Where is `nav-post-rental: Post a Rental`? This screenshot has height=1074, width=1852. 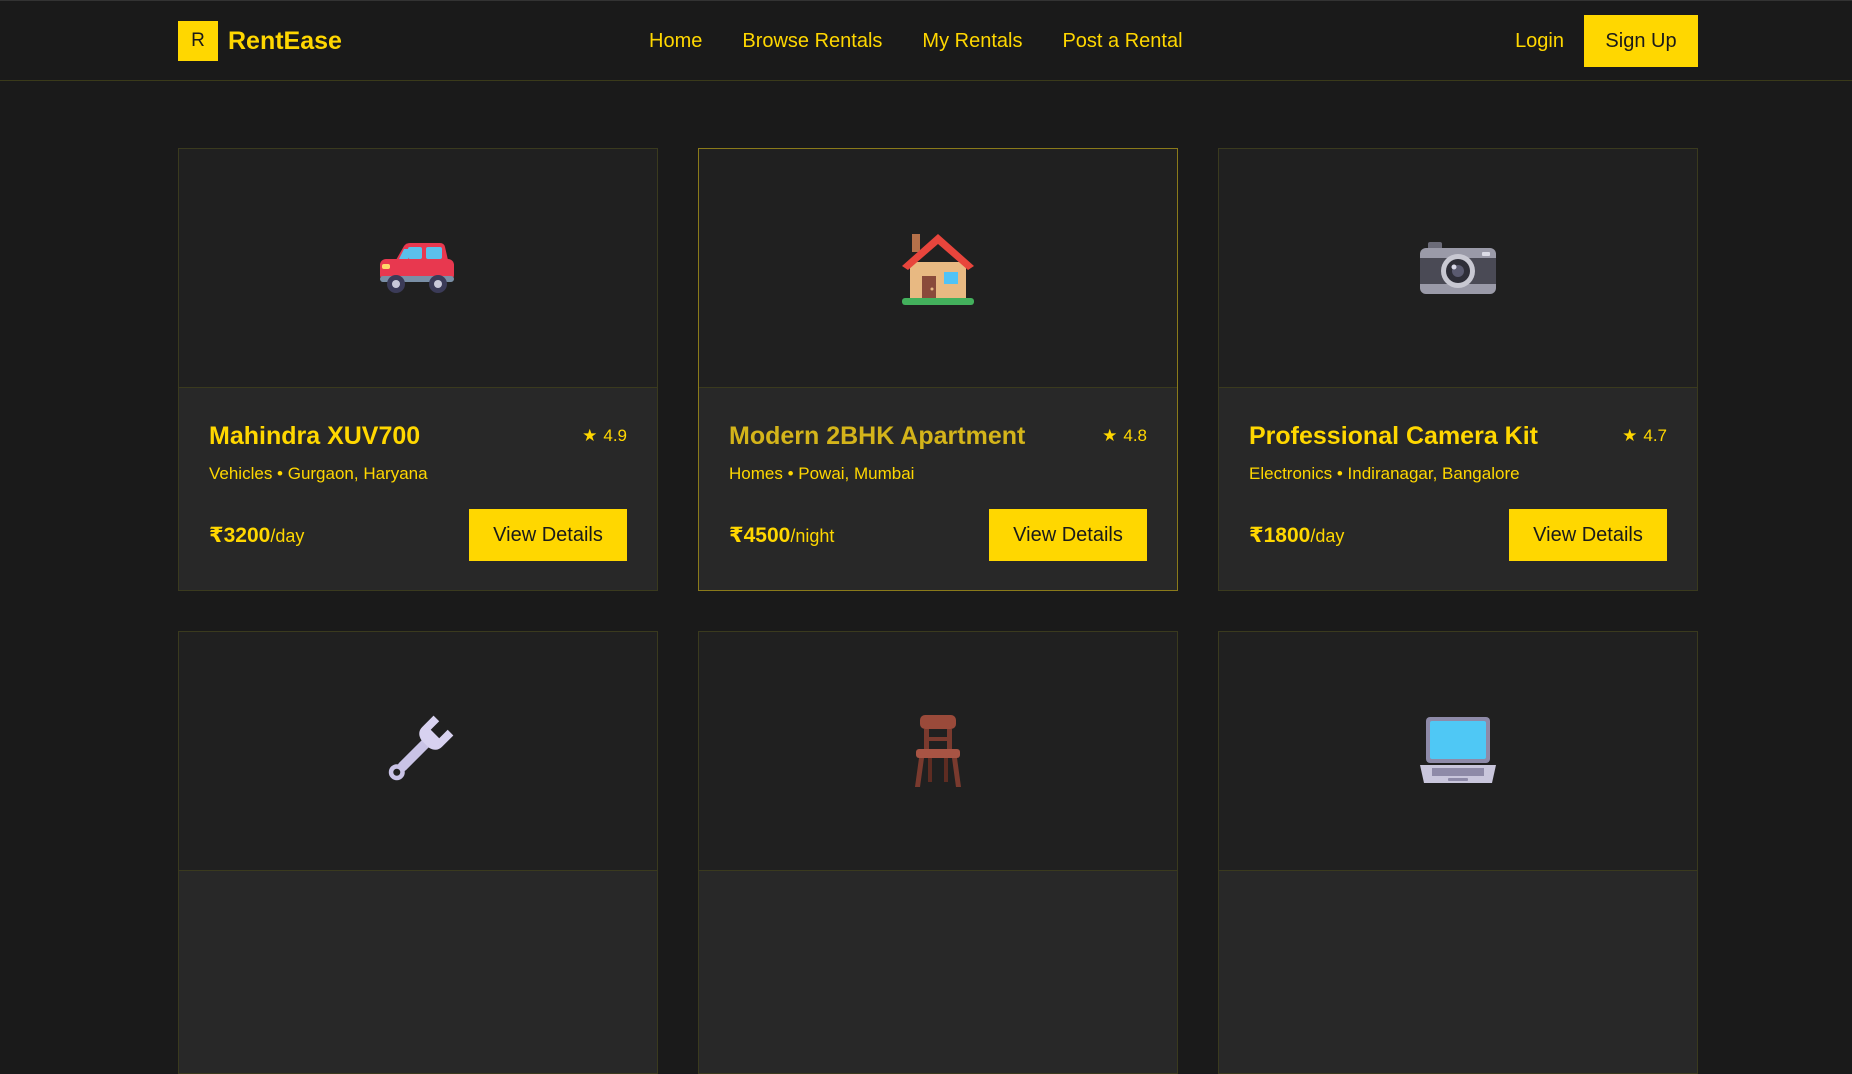
nav-post-rental: Post a Rental is located at coordinates (1122, 41).